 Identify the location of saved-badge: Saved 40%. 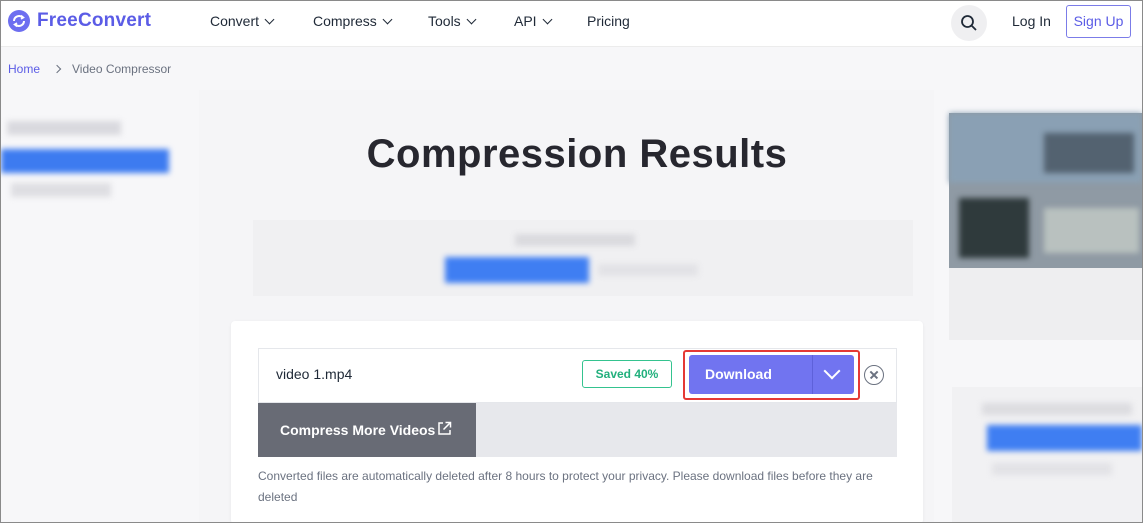
(627, 374).